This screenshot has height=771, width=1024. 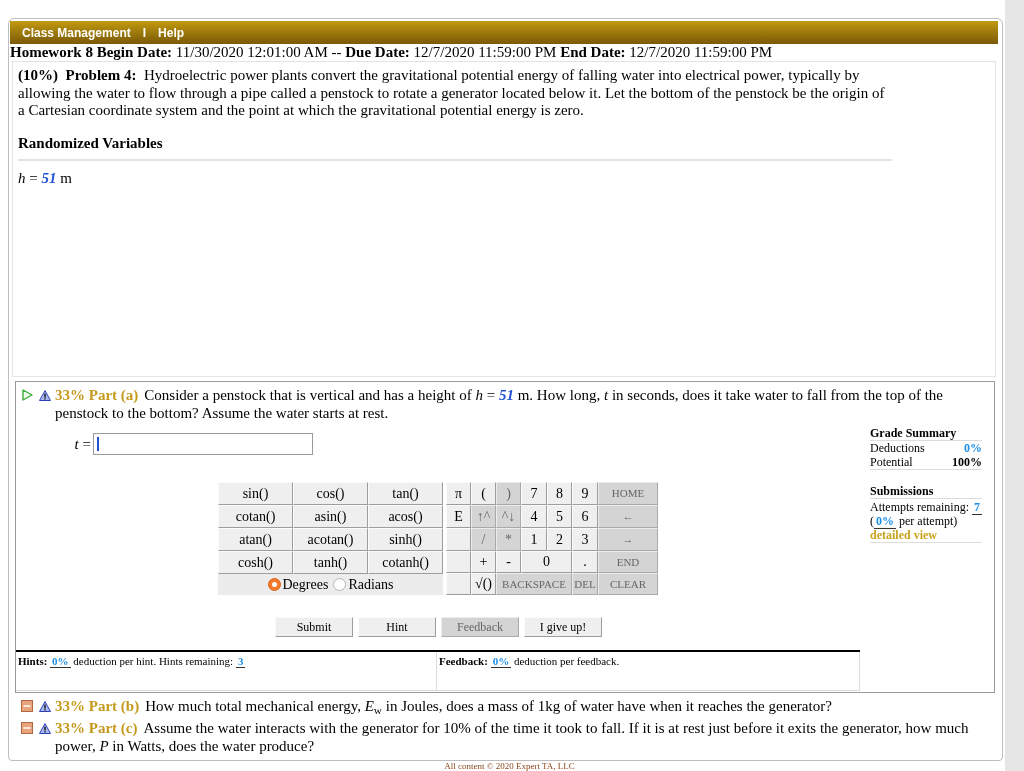 What do you see at coordinates (452, 93) in the screenshot?
I see `problem-statement: (10%) Problem 4: Hydroelectric power plants convert the gravitational potential energy of falling water into electrical power, typically by allowing the water to flow through a pipe called a penstock to rotate a generator located below it. Let the bottom of the penstock be the origin of a Cartesian coordinate system and the point at which the gravitational potential energy is zero.` at bounding box center [452, 93].